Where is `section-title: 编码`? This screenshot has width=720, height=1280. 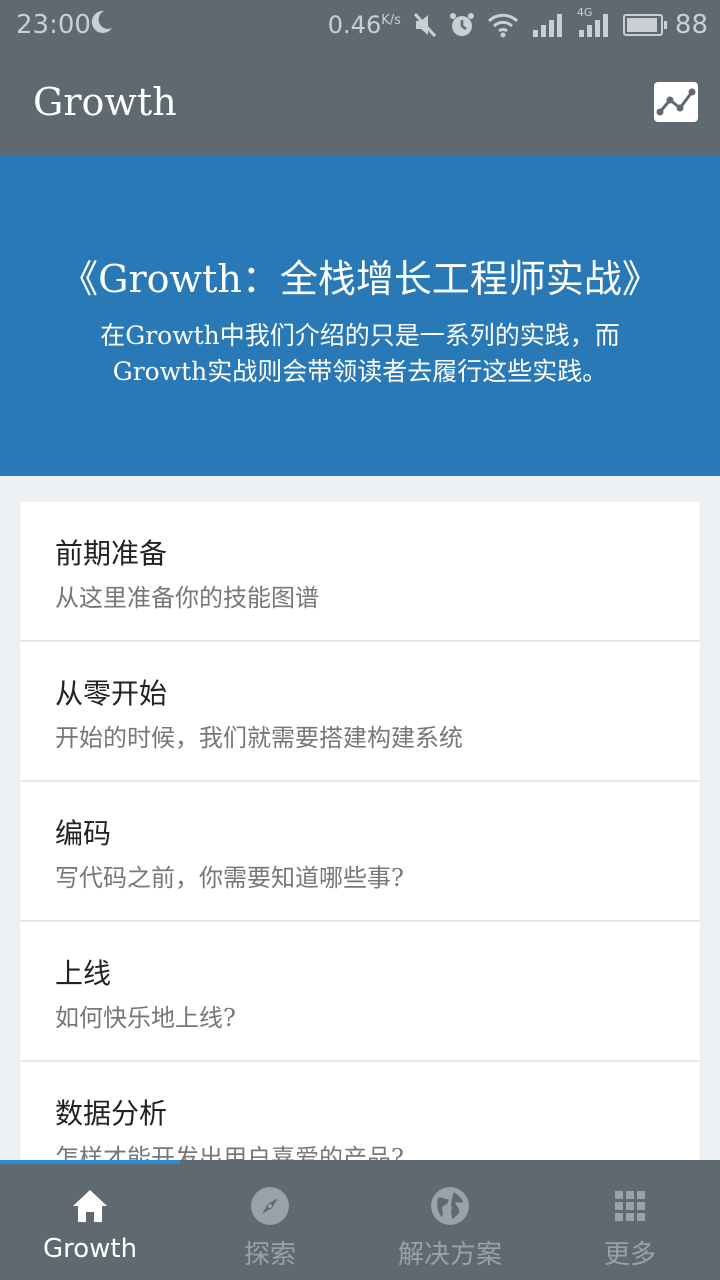
section-title: 编码 is located at coordinates (83, 833).